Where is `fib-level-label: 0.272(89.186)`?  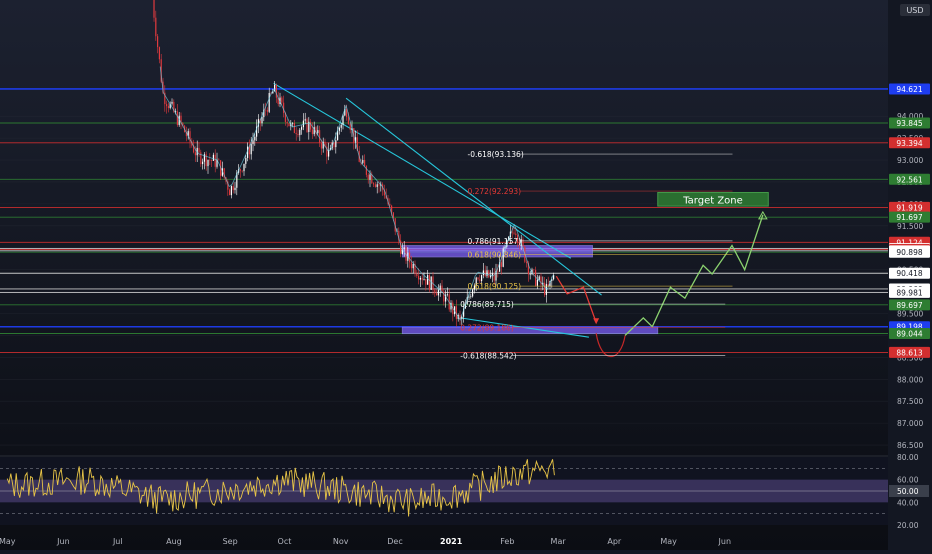
fib-level-label: 0.272(89.186) is located at coordinates (487, 327).